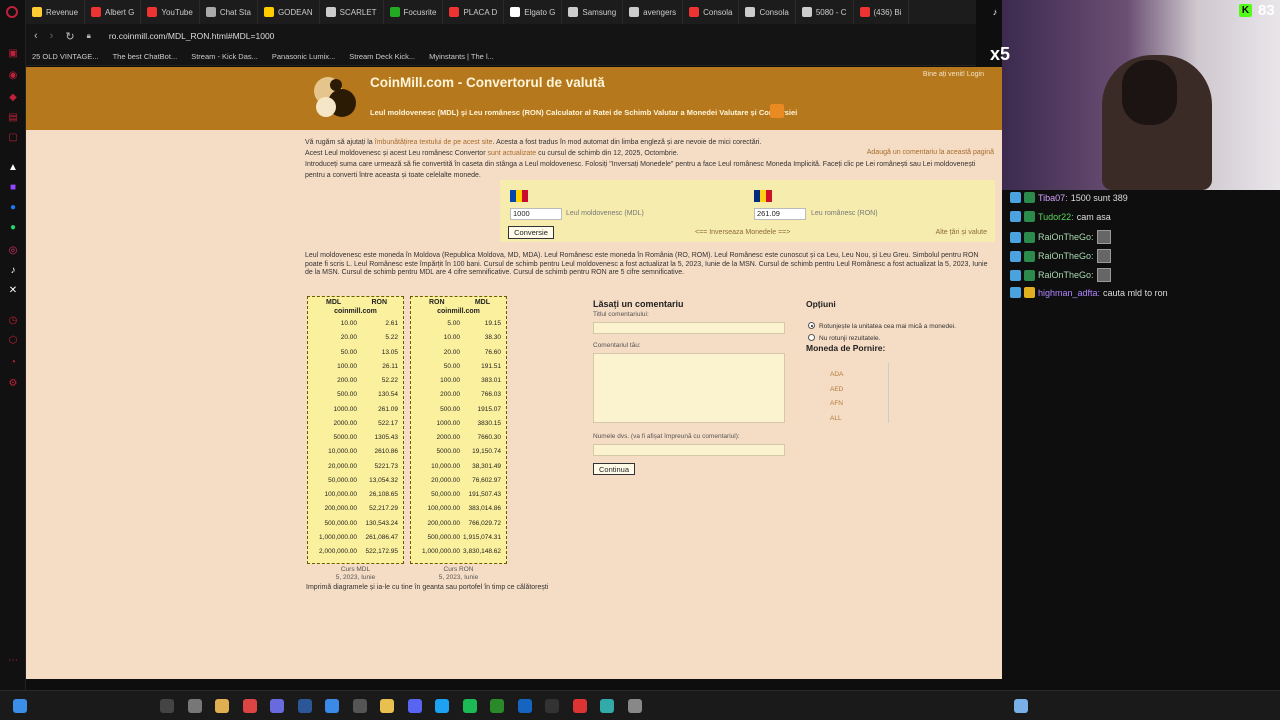  Describe the element at coordinates (777, 111) in the screenshot. I see `rss-icon` at that location.